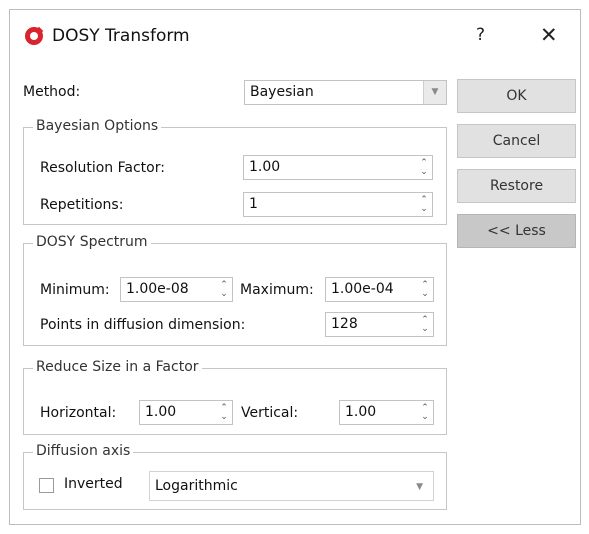  I want to click on ok-button: OK, so click(516, 96).